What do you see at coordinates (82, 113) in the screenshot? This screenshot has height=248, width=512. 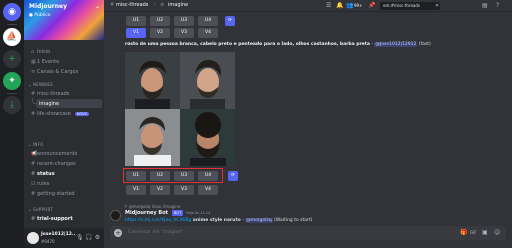 I see `new-badge: NOVO` at bounding box center [82, 113].